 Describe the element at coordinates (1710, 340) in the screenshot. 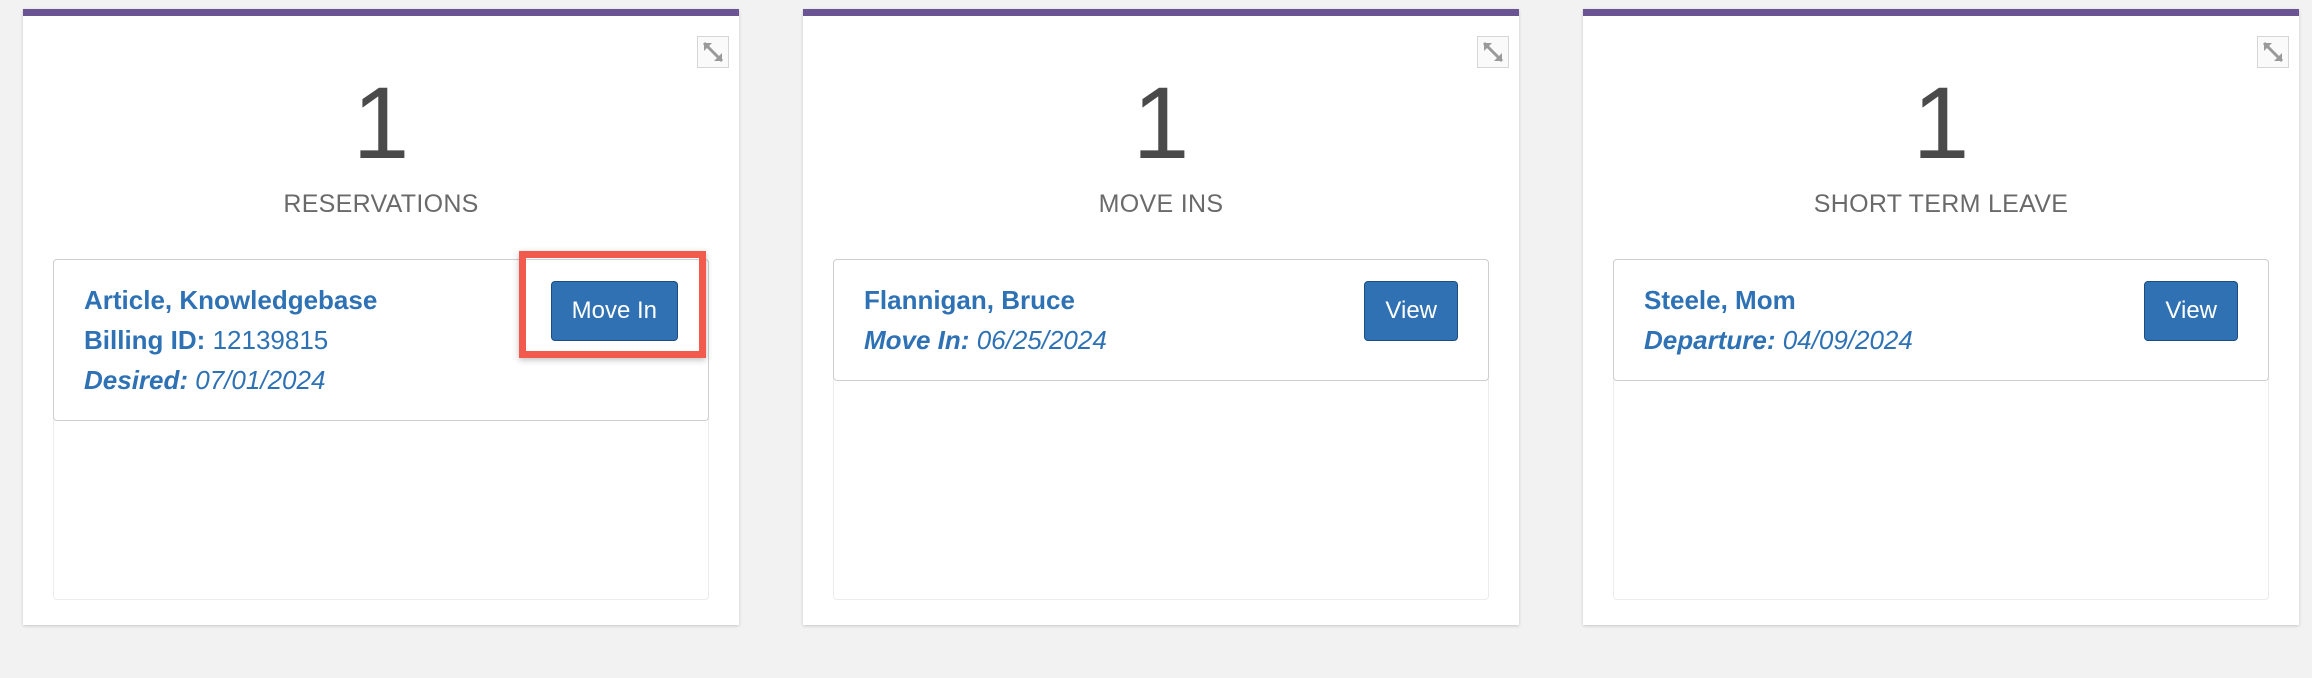

I see `departure-date-label: Departure:` at that location.